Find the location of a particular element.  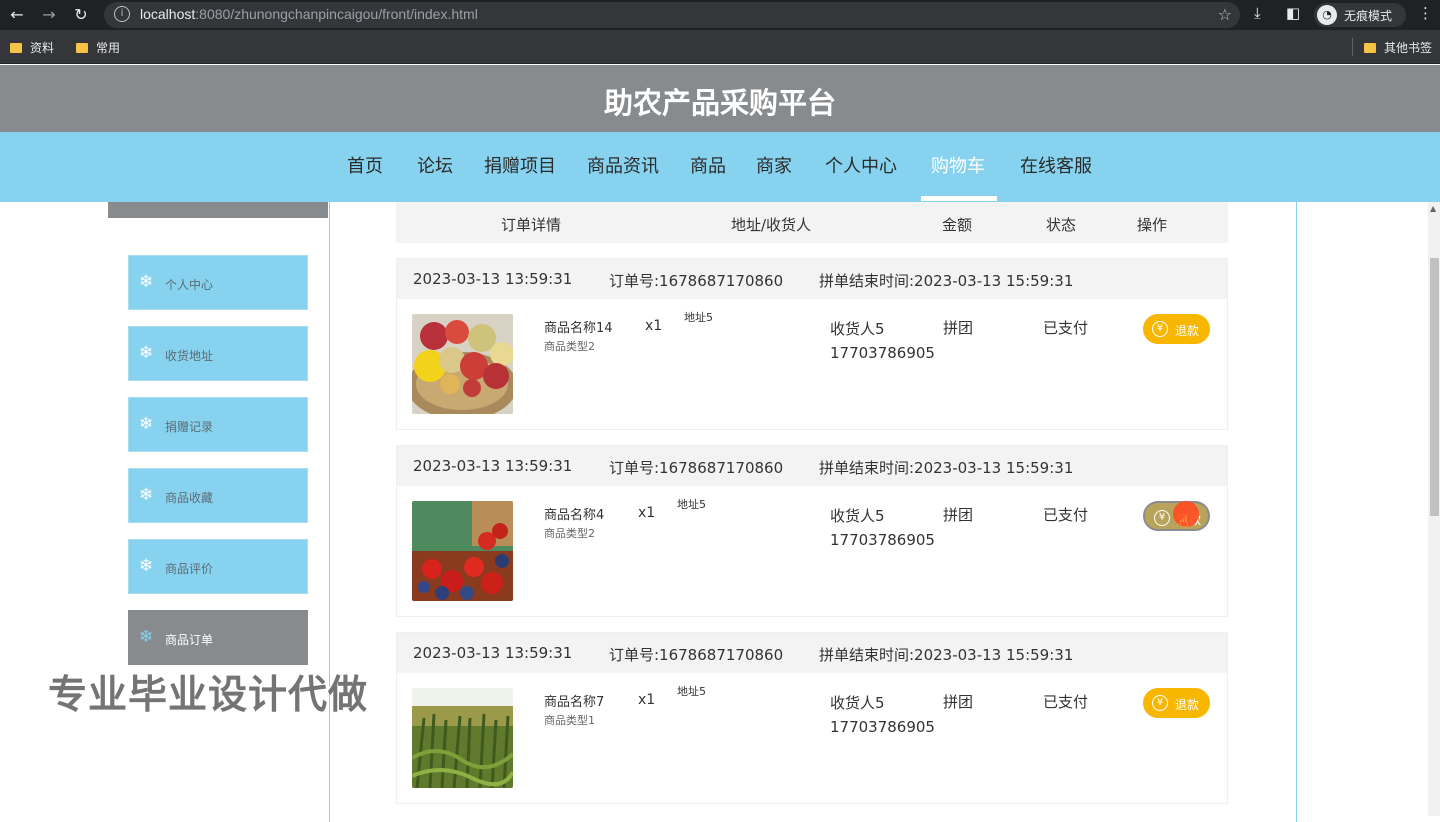

orders-table-header: 订单详情 地址/收货人 金额 状态 操作 is located at coordinates (812, 222).